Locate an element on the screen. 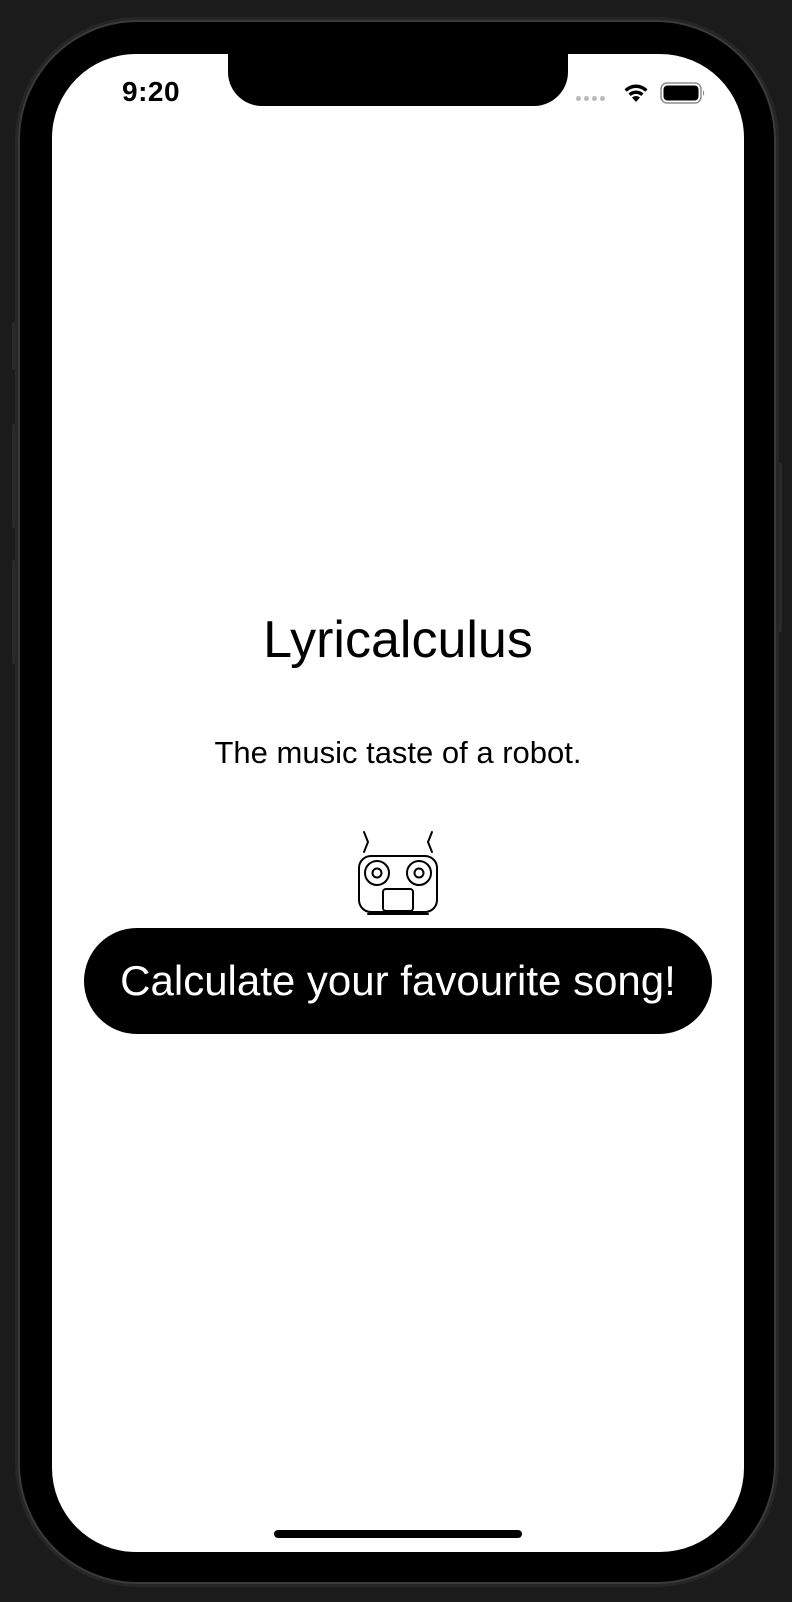 This screenshot has width=792, height=1602. app-title: Lyricalculus is located at coordinates (398, 640).